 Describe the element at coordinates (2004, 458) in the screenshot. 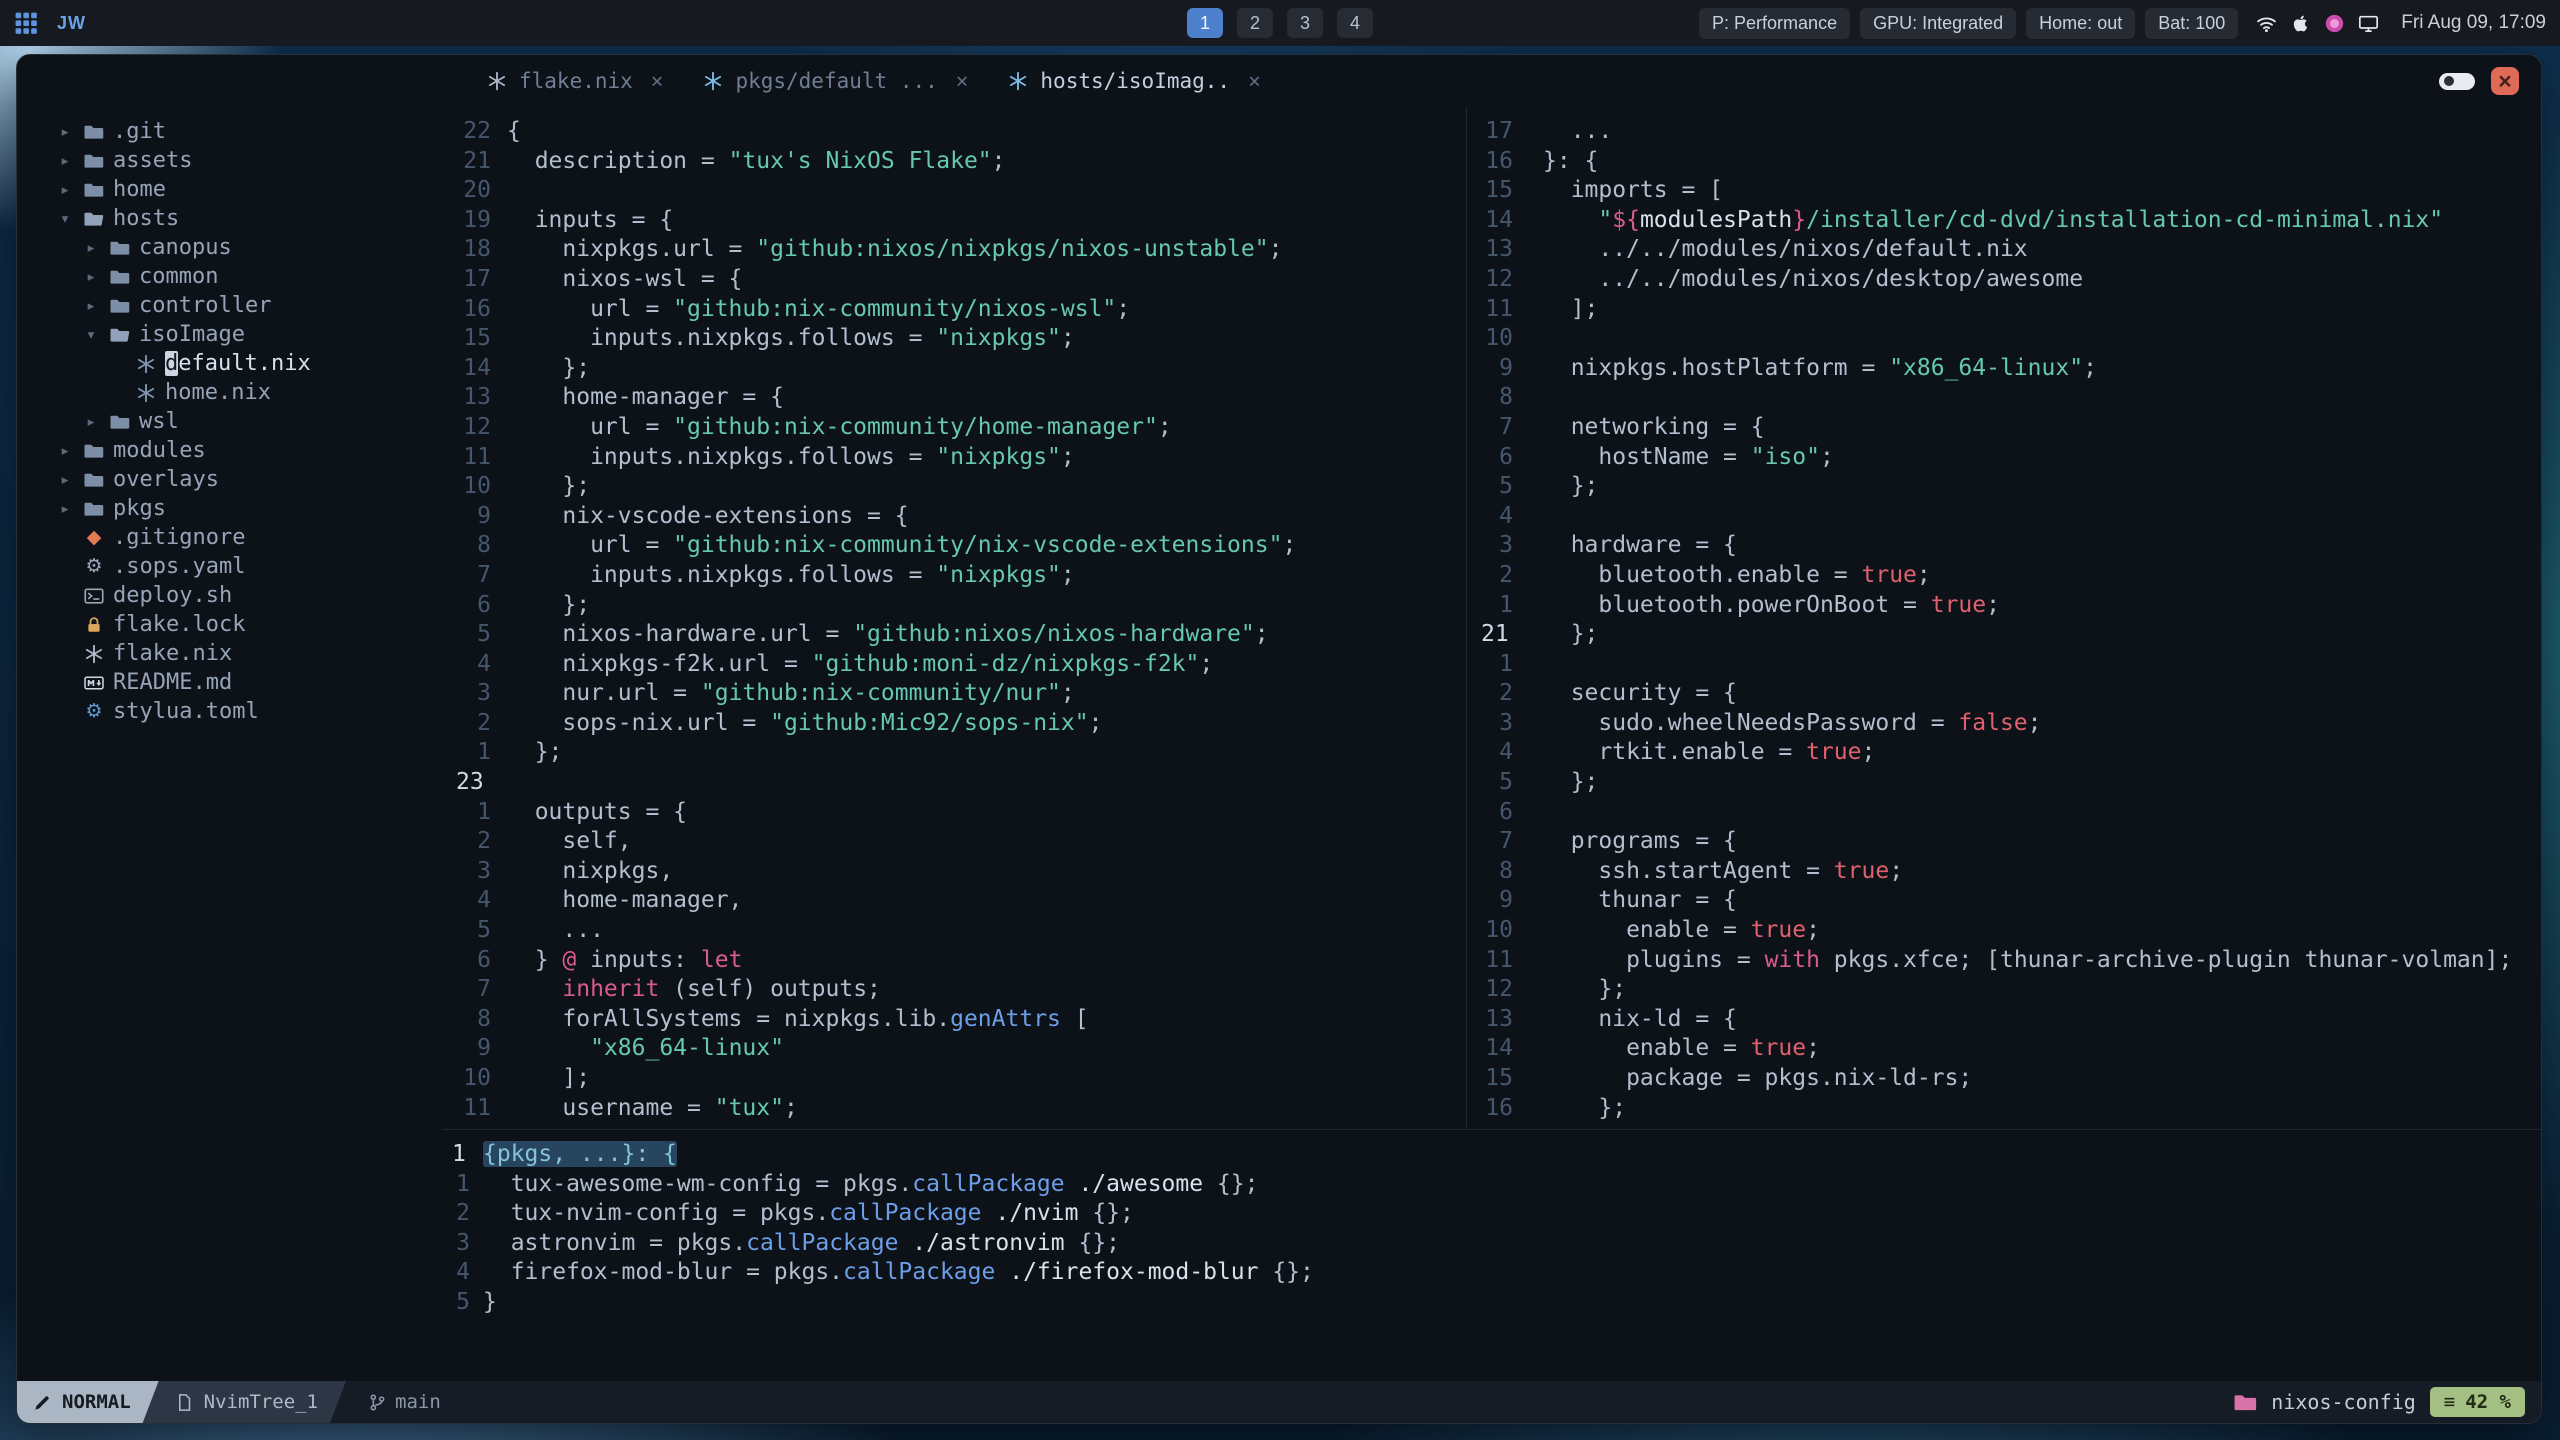

I see `code-line: 6 hostName = "iso";` at that location.